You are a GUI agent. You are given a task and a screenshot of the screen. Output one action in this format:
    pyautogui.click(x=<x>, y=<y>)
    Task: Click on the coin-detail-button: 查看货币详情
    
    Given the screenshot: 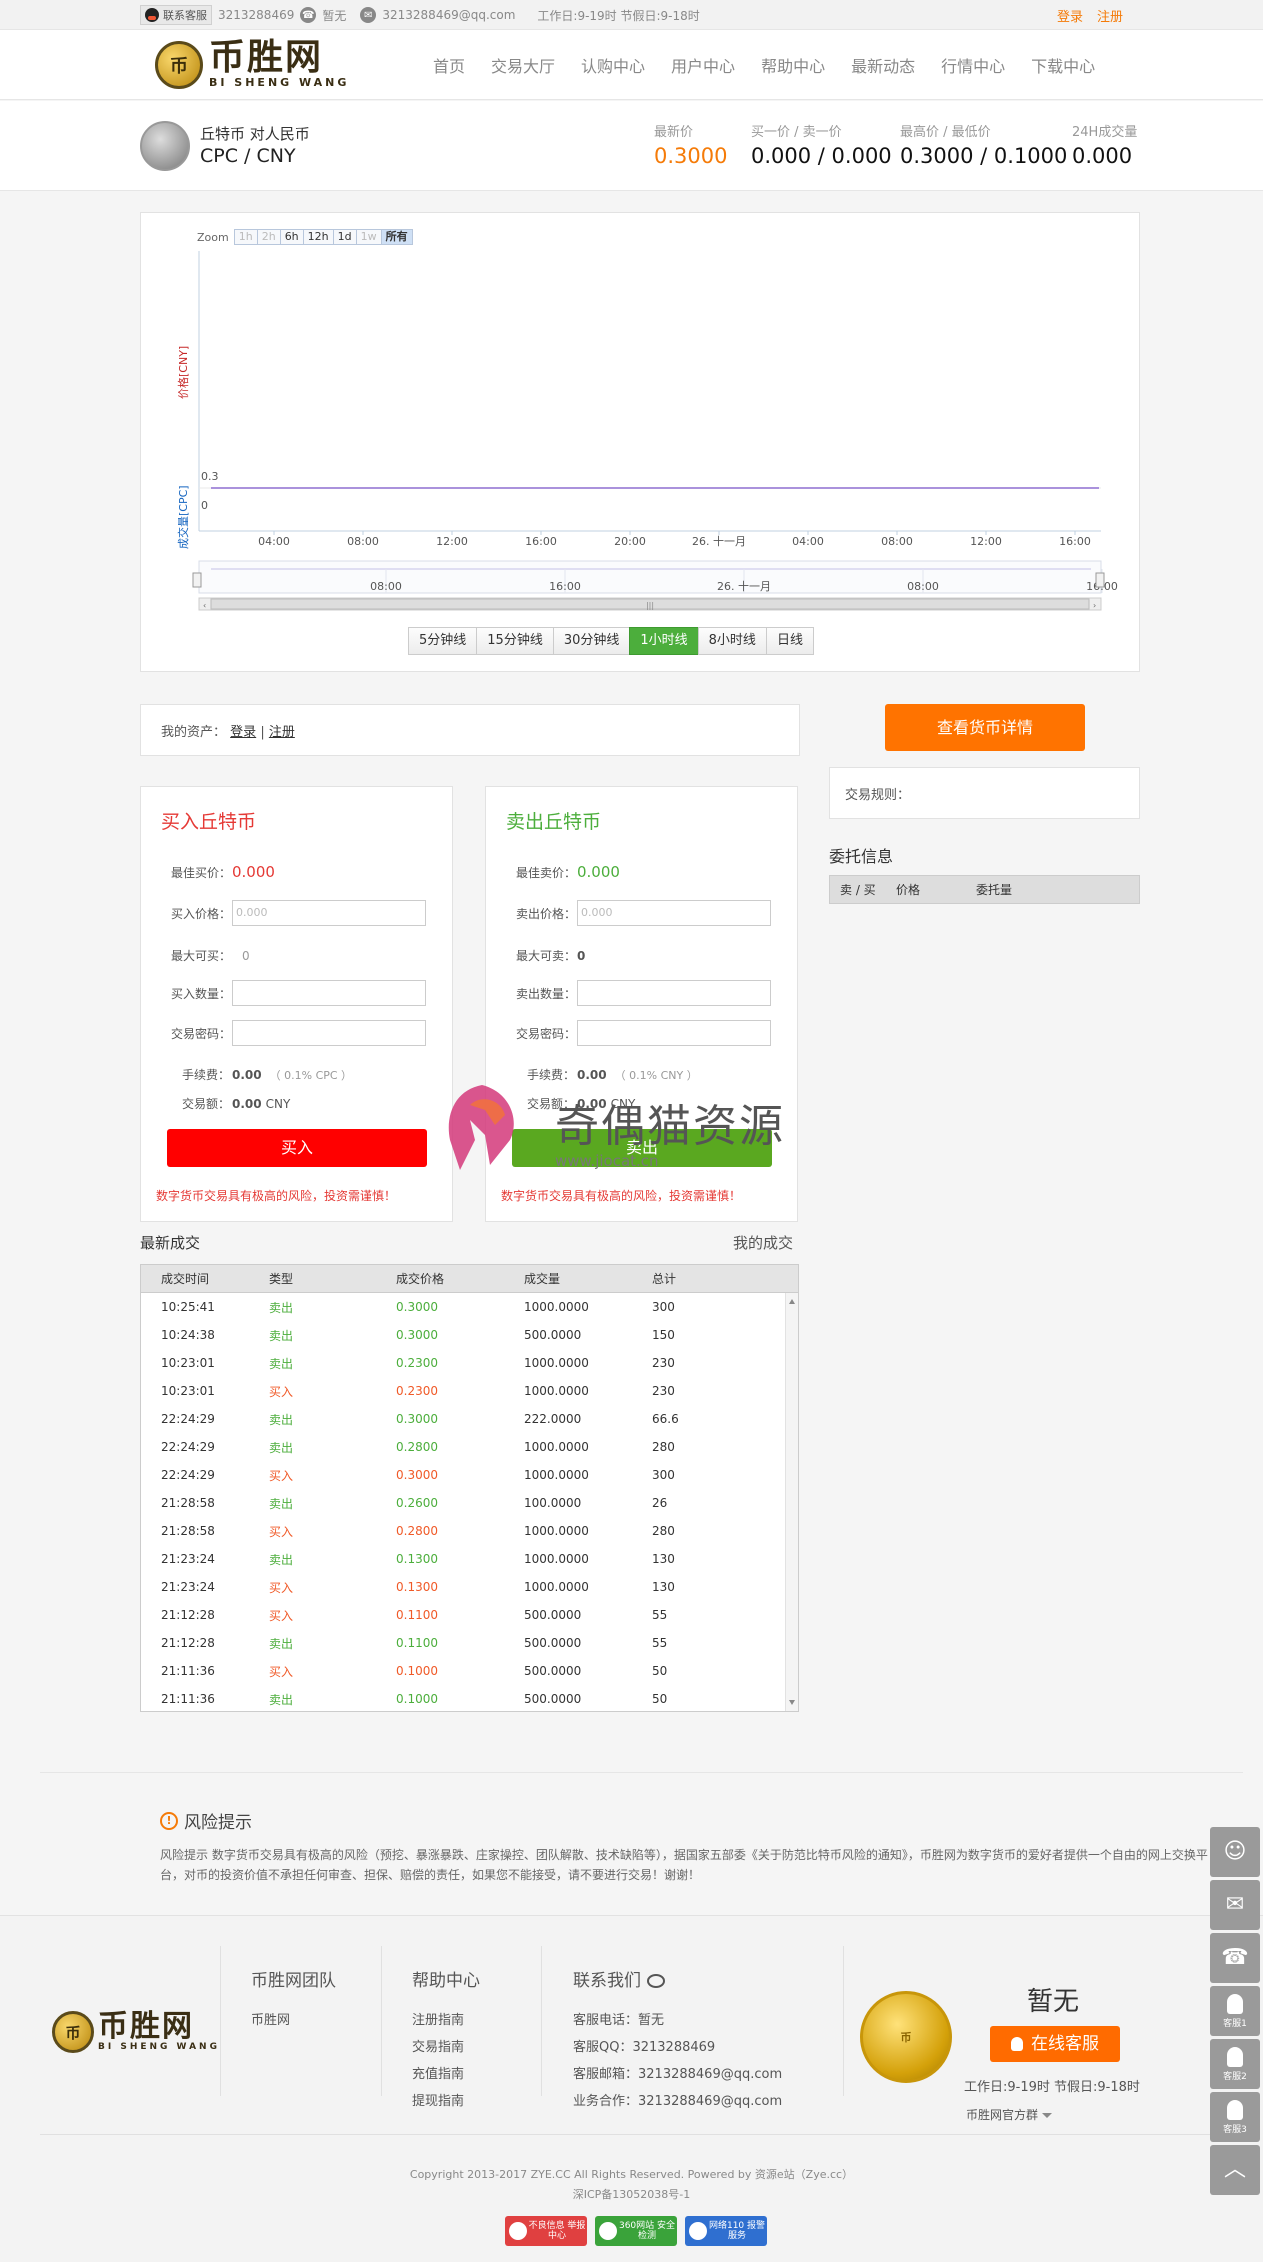 What is the action you would take?
    pyautogui.click(x=985, y=727)
    